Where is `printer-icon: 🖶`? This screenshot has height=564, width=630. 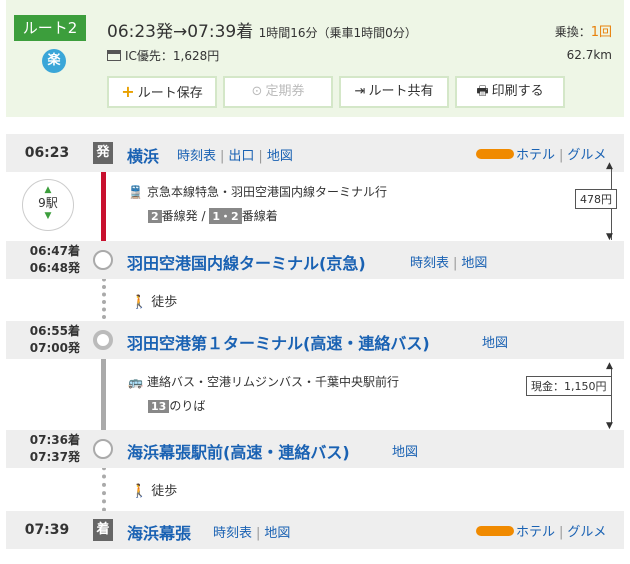 printer-icon: 🖶 is located at coordinates (482, 91).